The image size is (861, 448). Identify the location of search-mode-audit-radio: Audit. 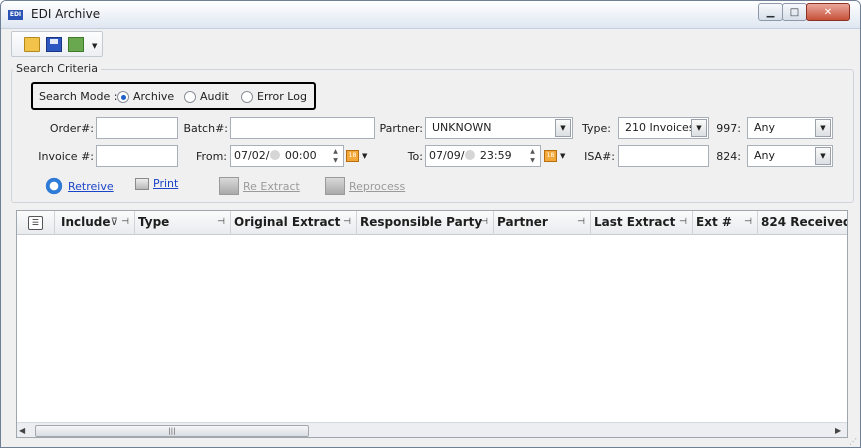
(206, 96).